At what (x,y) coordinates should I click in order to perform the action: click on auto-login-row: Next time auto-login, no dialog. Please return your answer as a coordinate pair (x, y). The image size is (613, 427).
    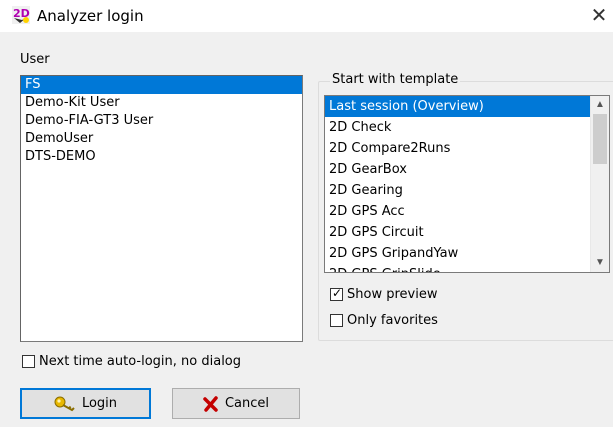
    Looking at the image, I should click on (131, 361).